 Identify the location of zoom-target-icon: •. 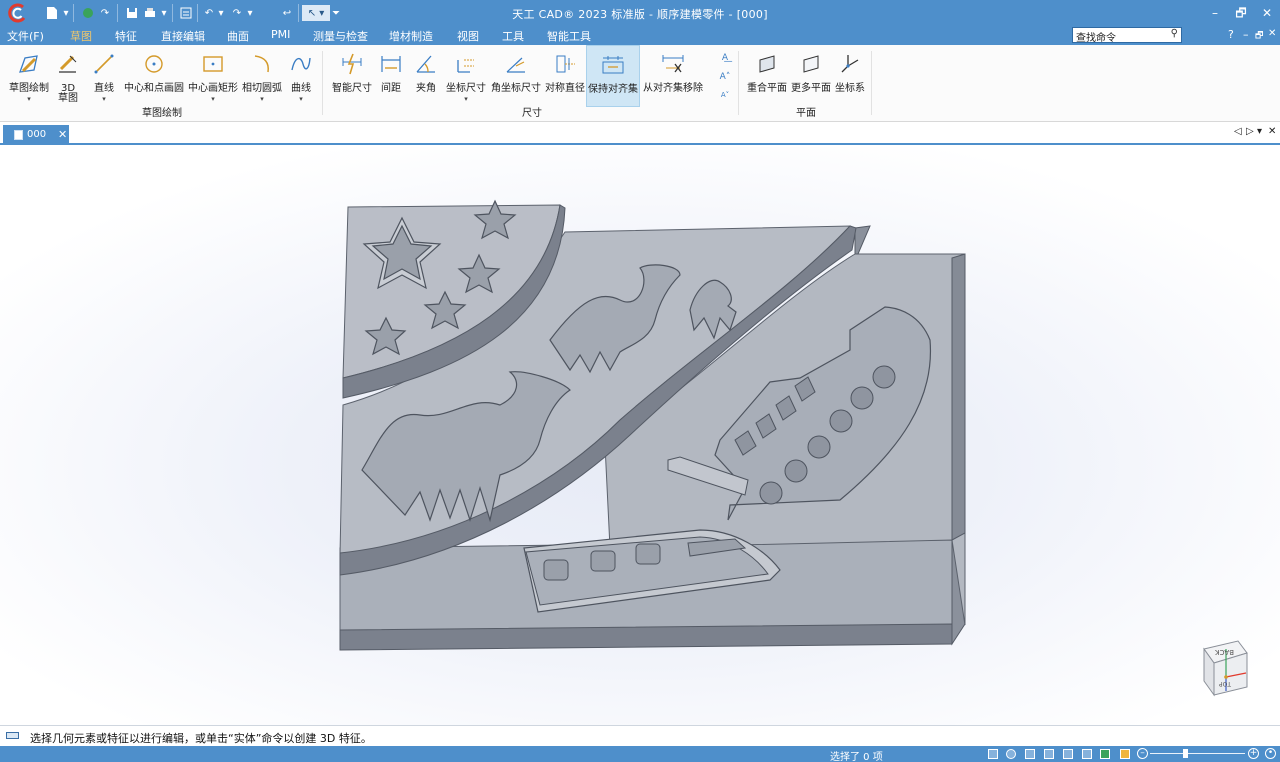
(1270, 753).